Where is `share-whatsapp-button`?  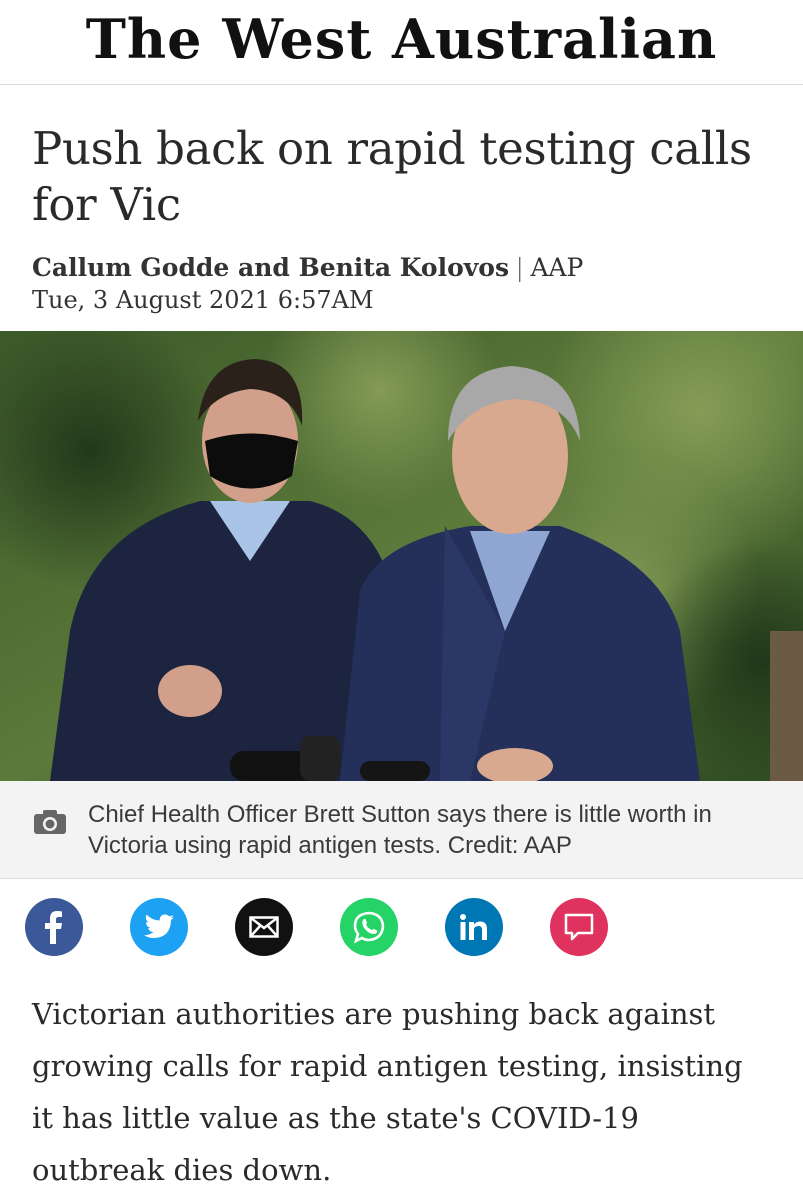 share-whatsapp-button is located at coordinates (369, 927).